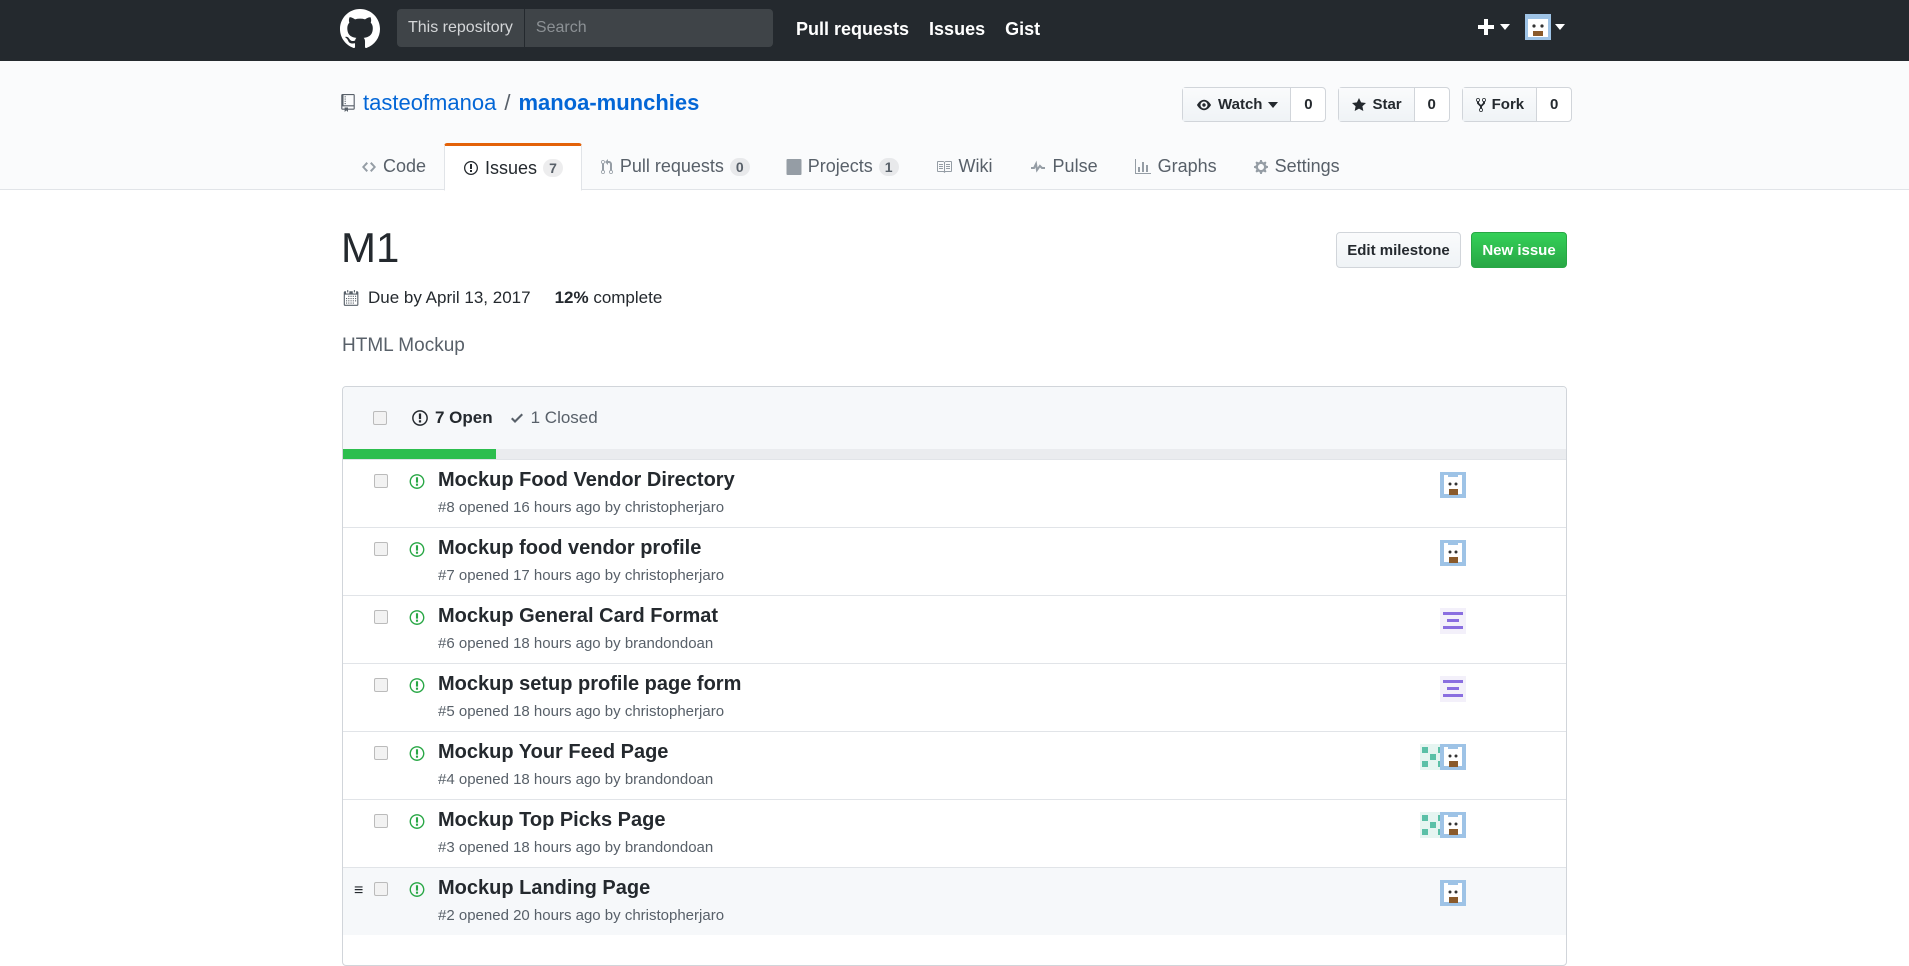 This screenshot has height=966, width=1909. What do you see at coordinates (369, 166) in the screenshot?
I see `code-icon` at bounding box center [369, 166].